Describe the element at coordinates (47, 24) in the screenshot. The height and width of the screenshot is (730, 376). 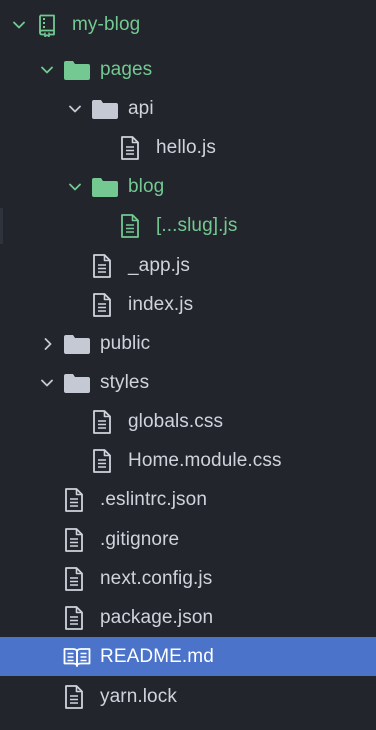
I see `repo-icon` at that location.